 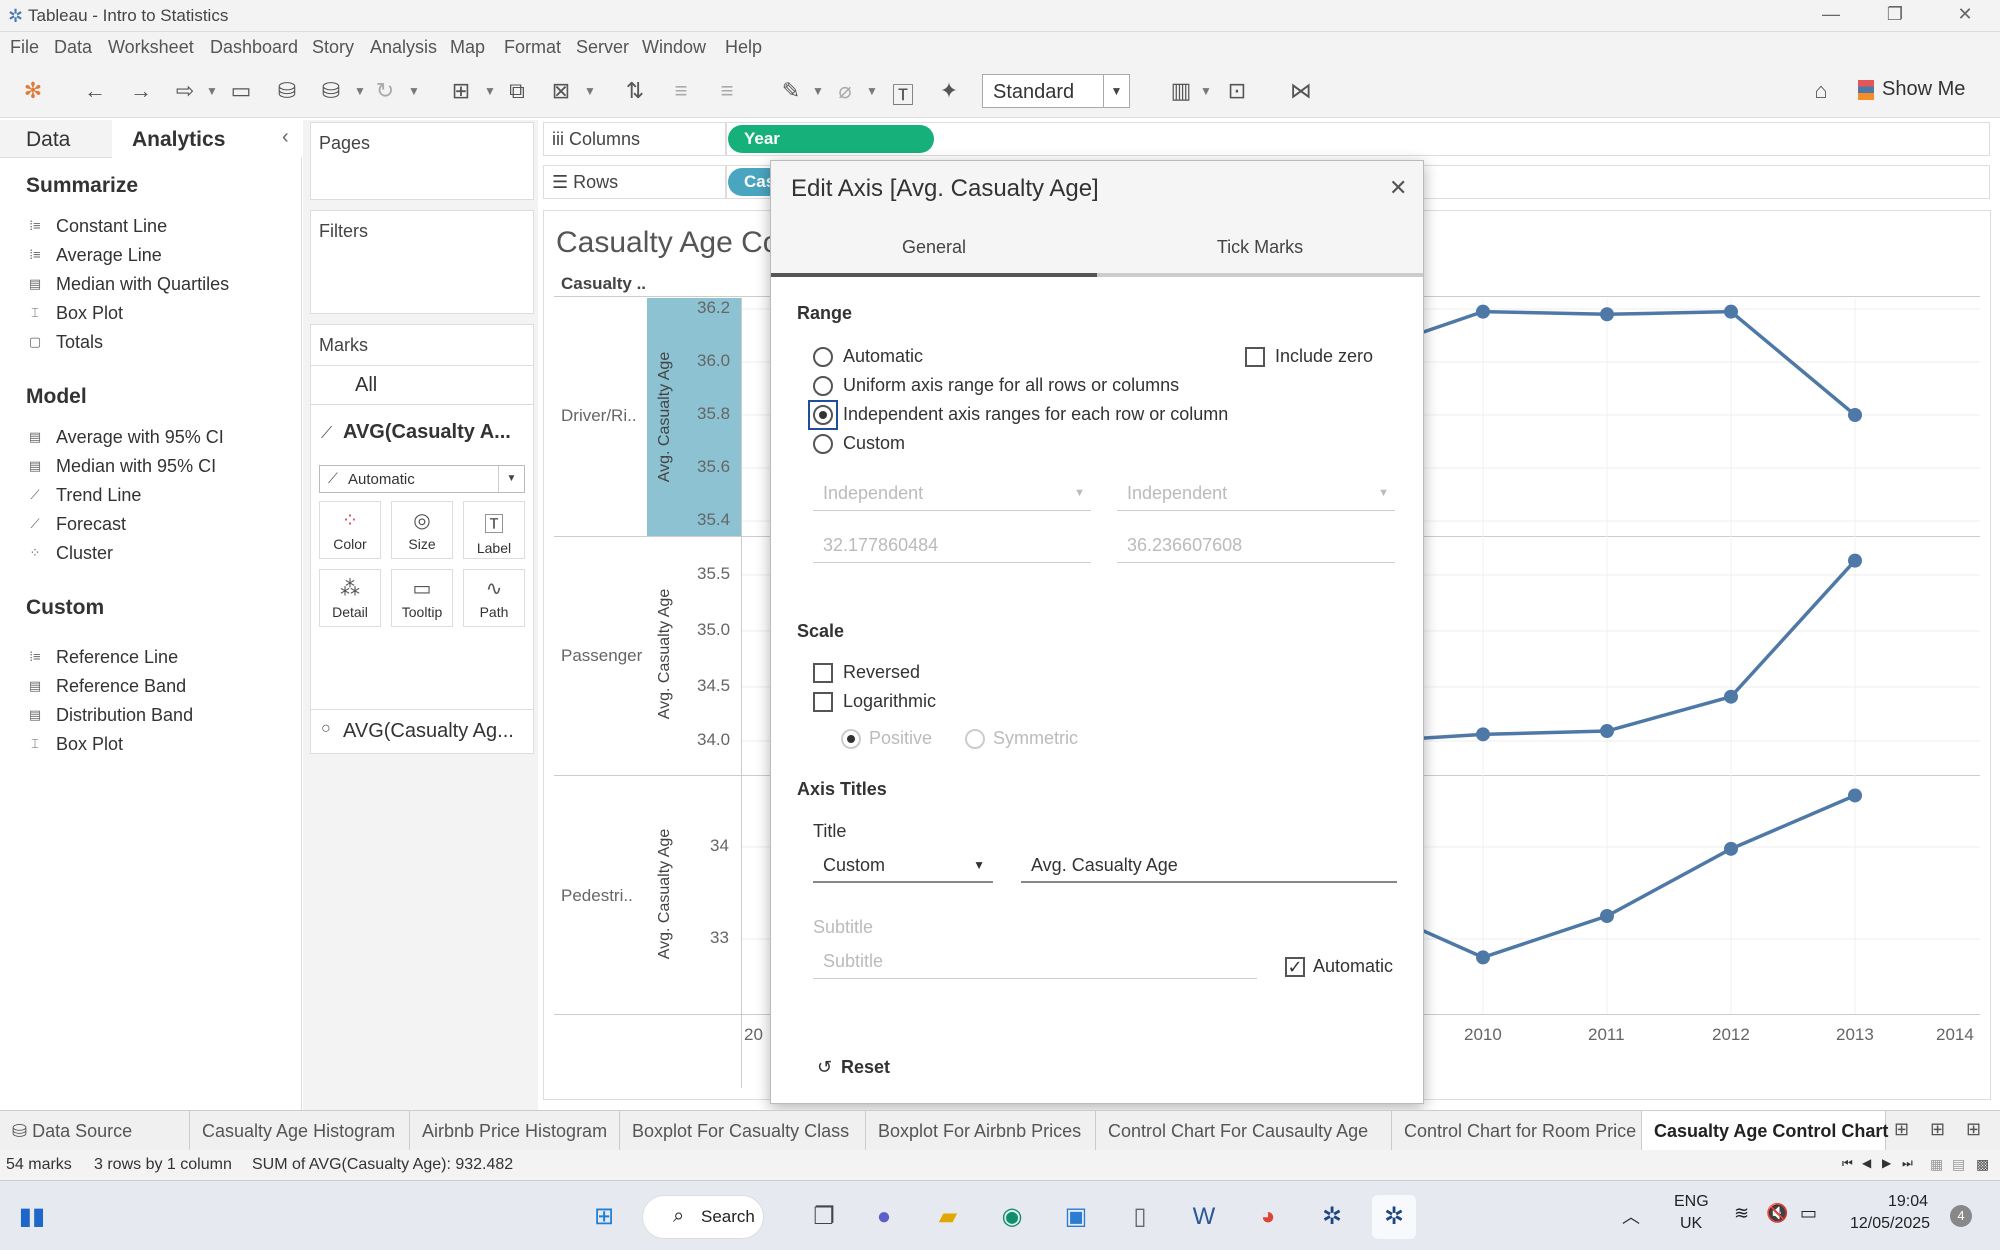 What do you see at coordinates (945, 188) in the screenshot?
I see `dialog-title: Edit Axis [Avg. Casualty Age]` at bounding box center [945, 188].